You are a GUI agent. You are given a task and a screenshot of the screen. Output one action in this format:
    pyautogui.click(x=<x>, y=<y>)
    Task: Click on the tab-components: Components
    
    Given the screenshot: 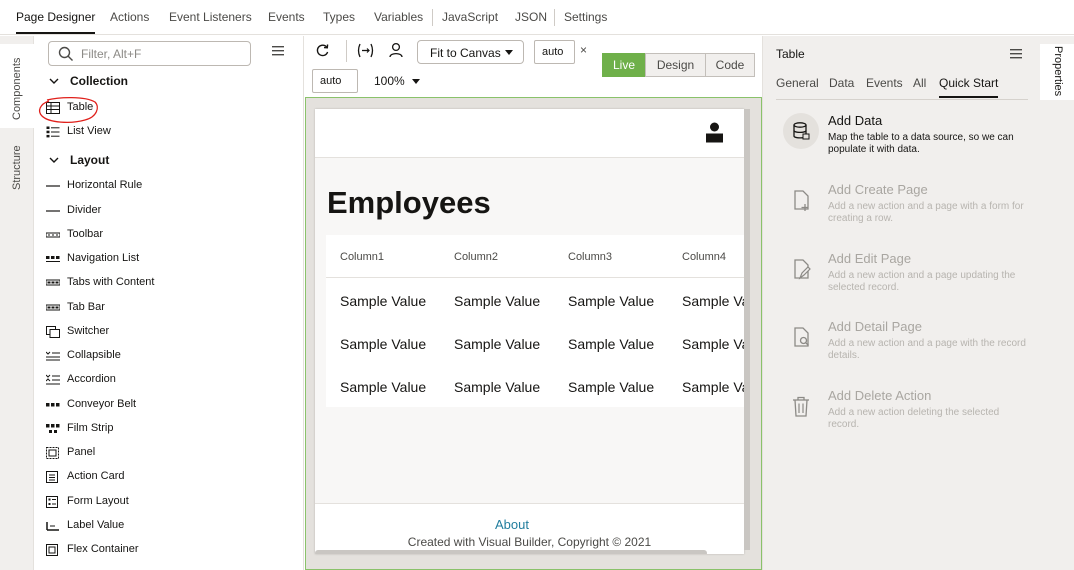 What is the action you would take?
    pyautogui.click(x=17, y=86)
    